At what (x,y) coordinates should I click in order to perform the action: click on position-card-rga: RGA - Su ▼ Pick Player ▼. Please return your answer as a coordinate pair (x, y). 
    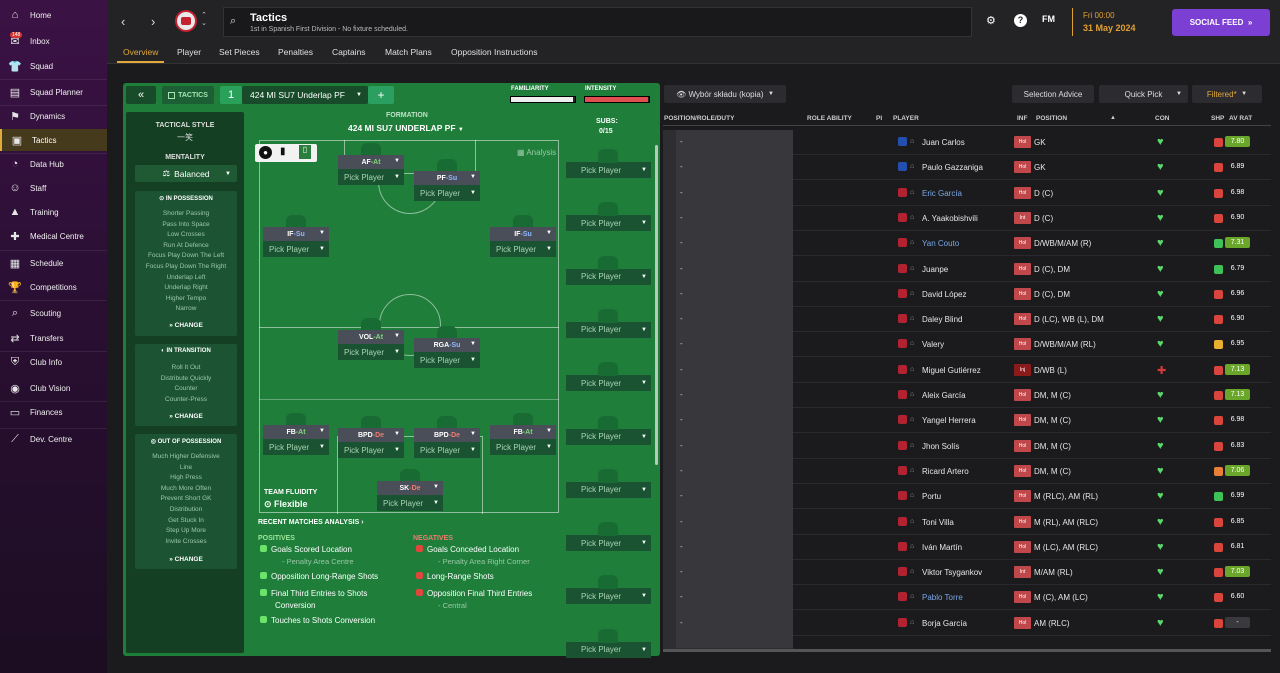
    Looking at the image, I should click on (447, 347).